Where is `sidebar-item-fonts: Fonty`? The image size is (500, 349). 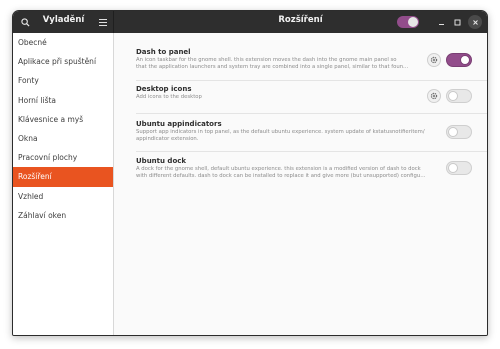
sidebar-item-fonts: Fonty is located at coordinates (63, 80).